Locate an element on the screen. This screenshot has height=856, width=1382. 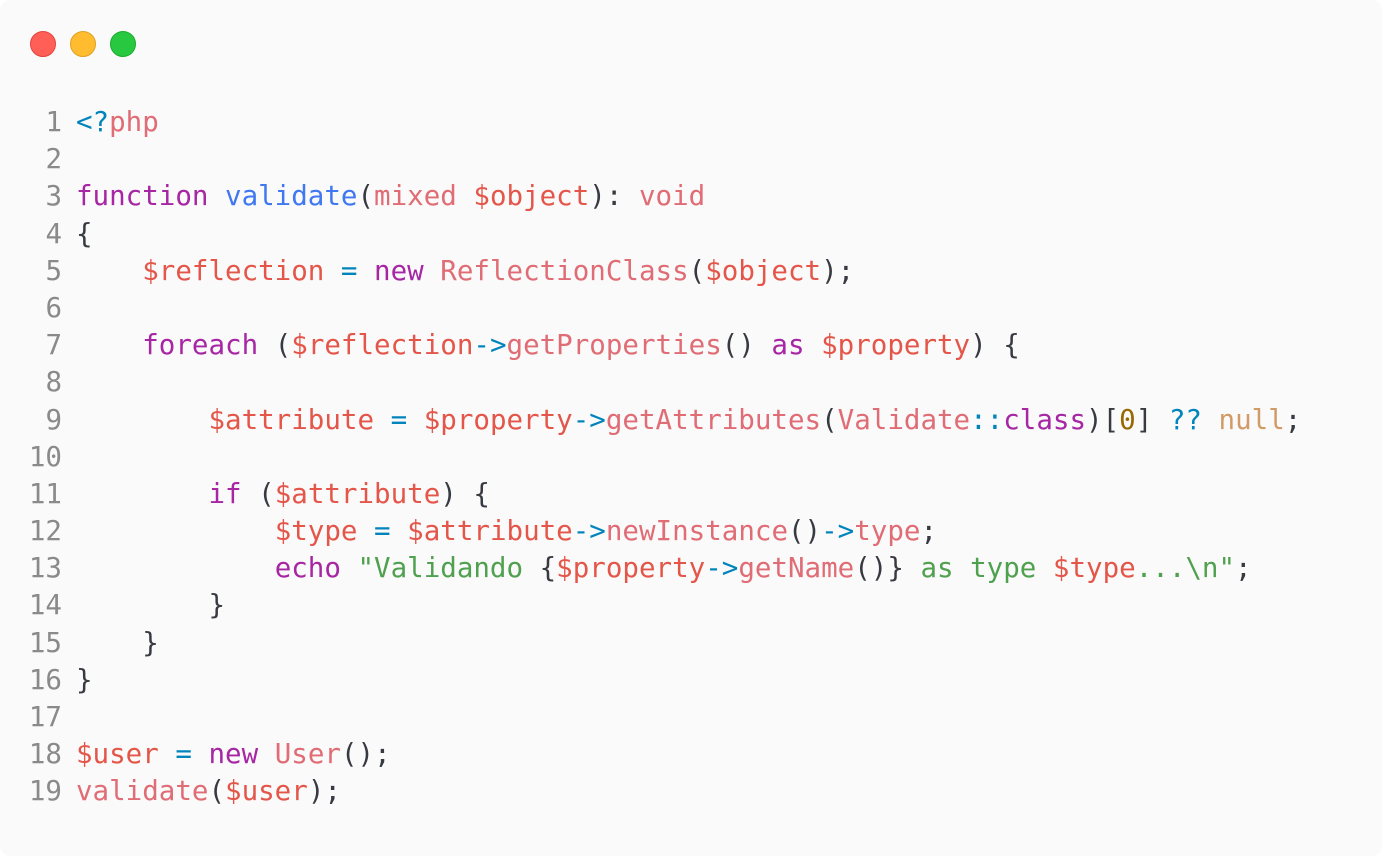
token-default: ): is located at coordinates (614, 196).